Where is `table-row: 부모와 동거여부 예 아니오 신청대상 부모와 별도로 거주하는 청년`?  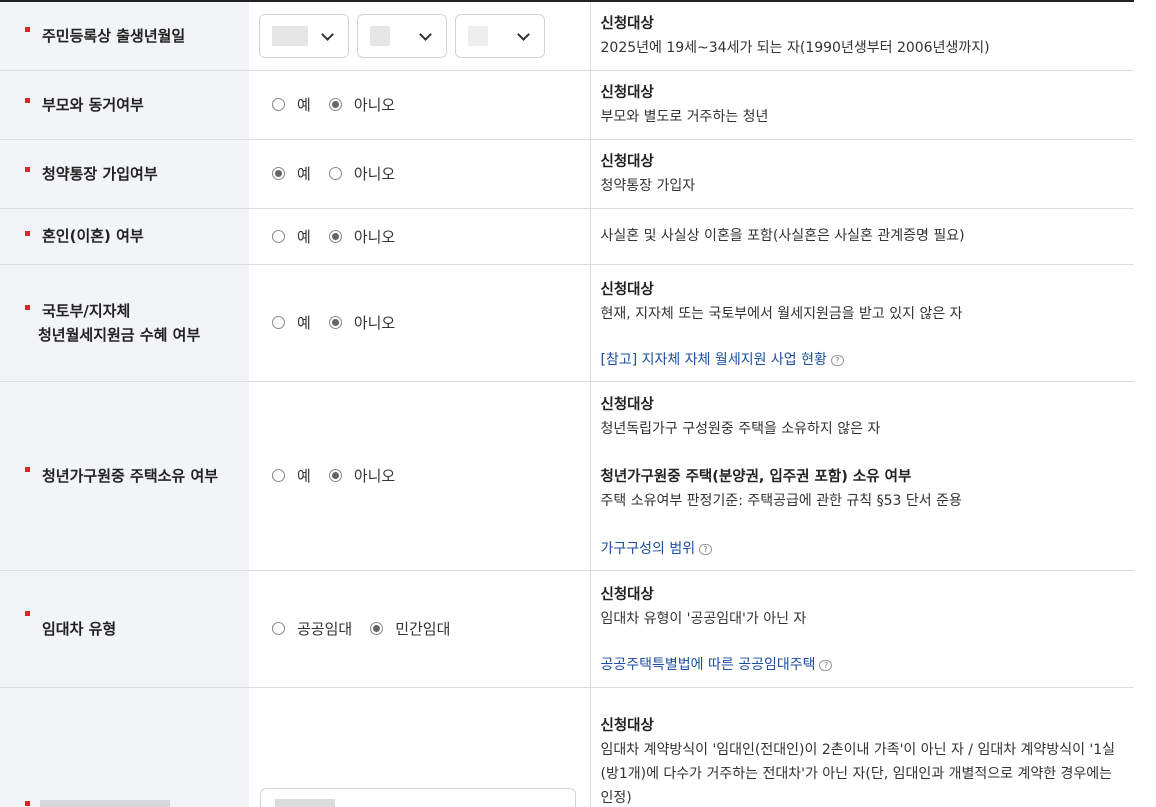
table-row: 부모와 동거여부 예 아니오 신청대상 부모와 별도로 거주하는 청년 is located at coordinates (567, 105).